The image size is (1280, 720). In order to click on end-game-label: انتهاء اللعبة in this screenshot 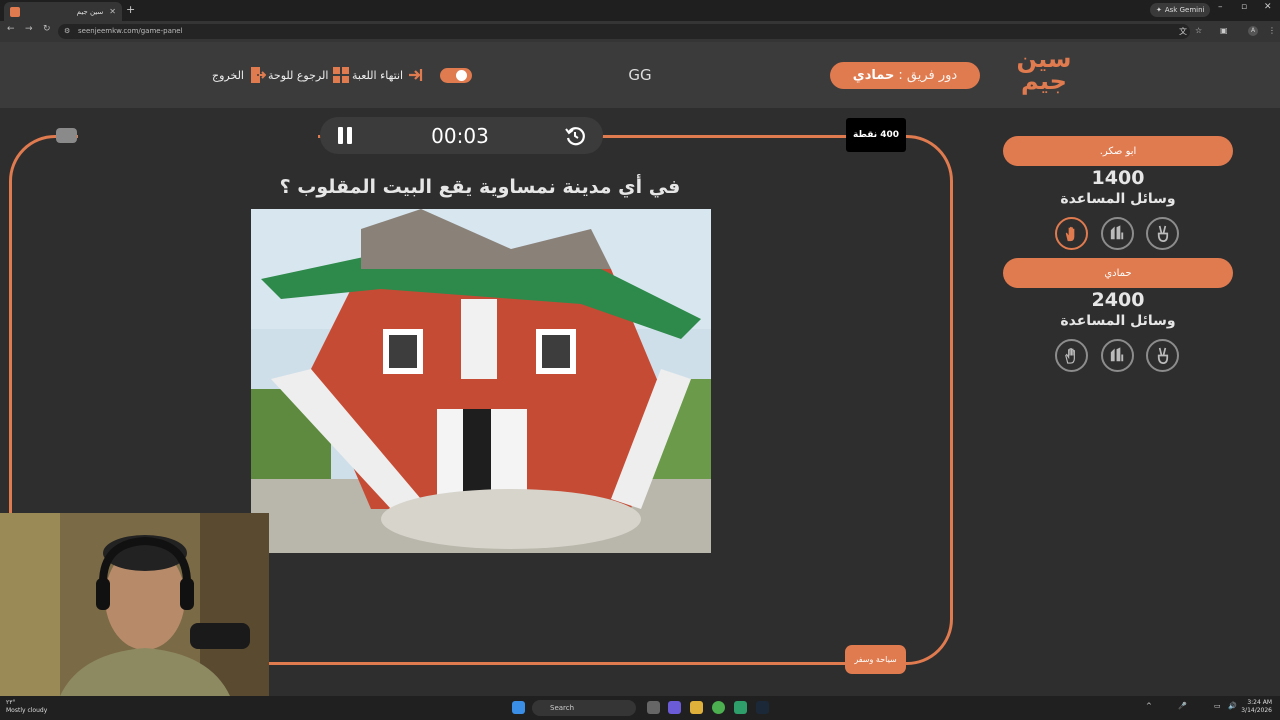, I will do `click(378, 75)`.